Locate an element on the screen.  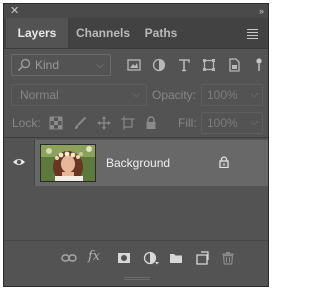
panel-title-strip: ✕ » is located at coordinates (136, 11).